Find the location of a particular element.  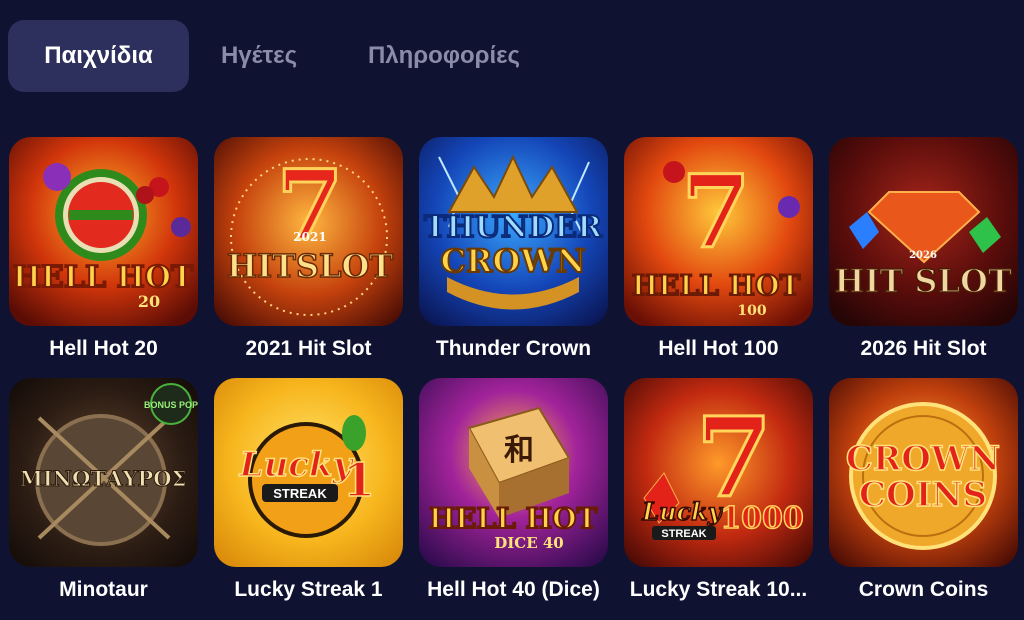

game-title: Minotaur is located at coordinates (103, 589).